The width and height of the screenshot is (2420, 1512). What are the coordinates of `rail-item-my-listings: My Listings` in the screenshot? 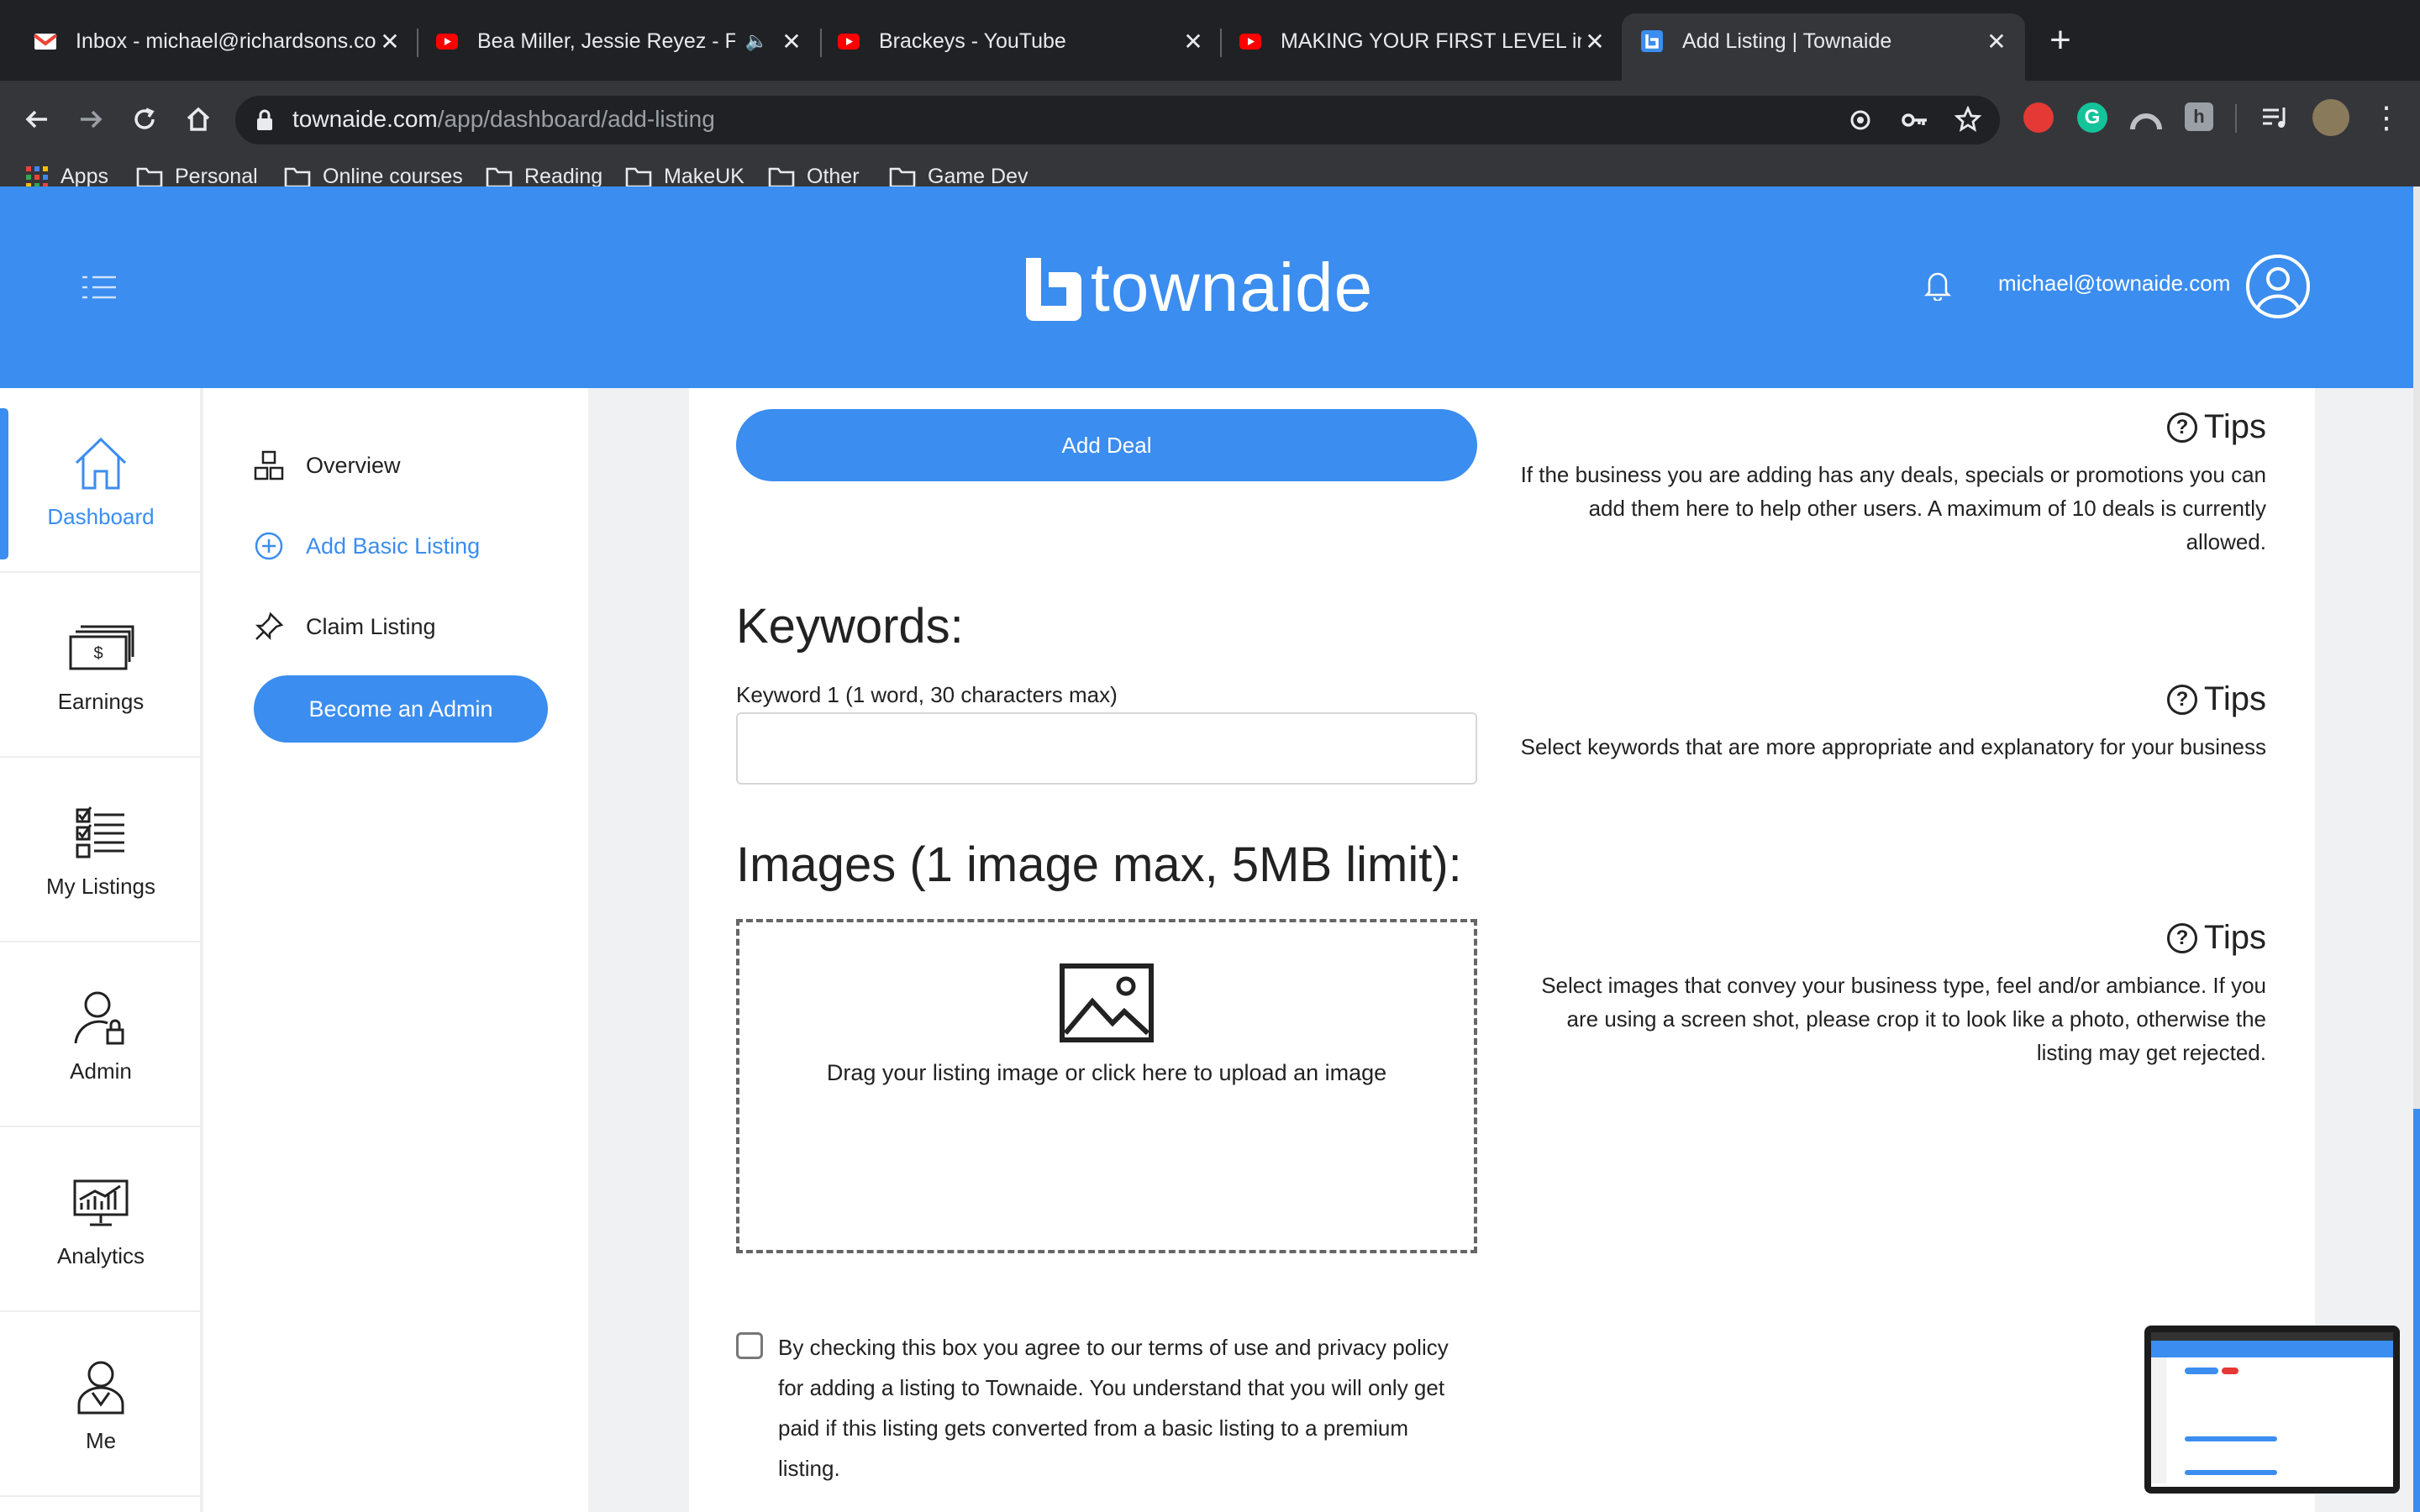 It's located at (101, 850).